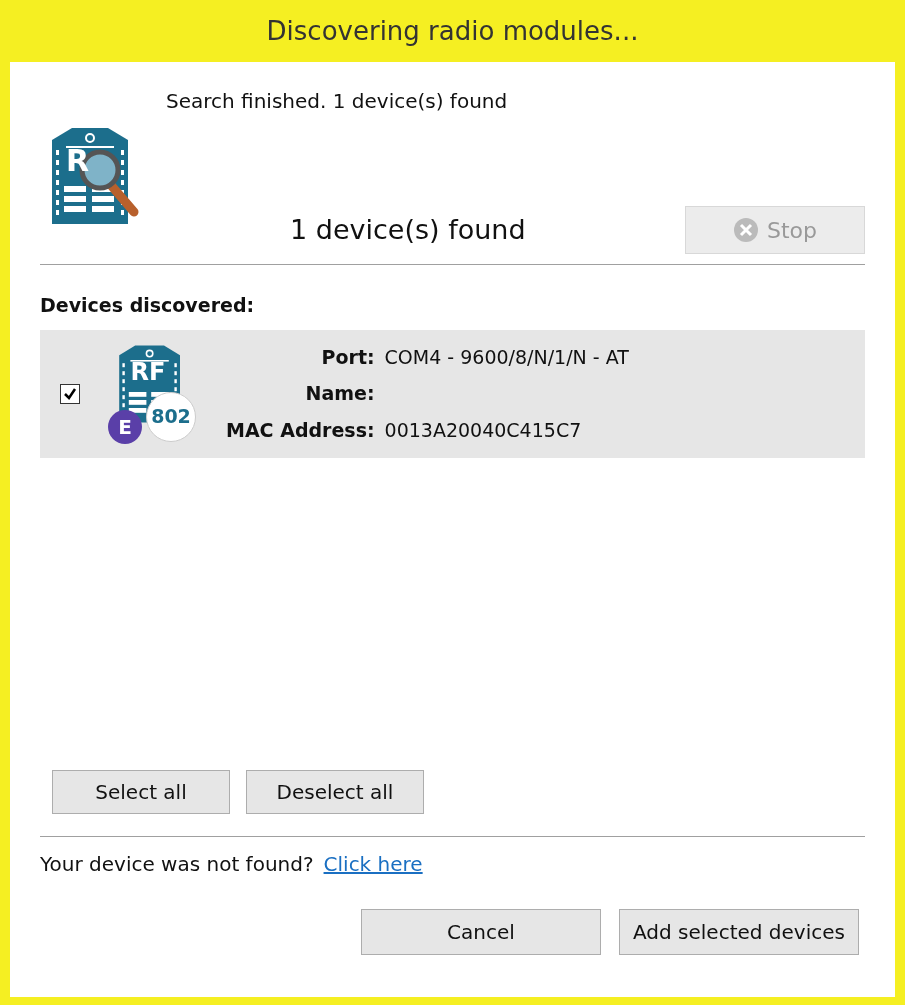 The image size is (905, 1005). Describe the element at coordinates (739, 932) in the screenshot. I see `add-devices-button: Add selected devices` at that location.